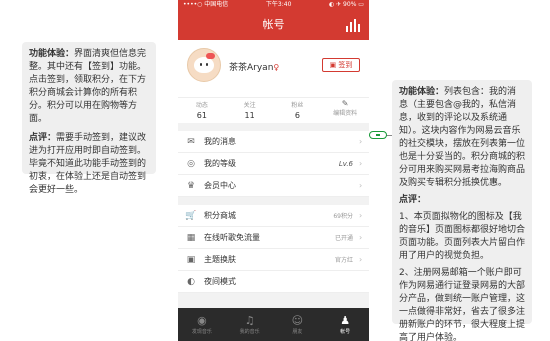 The height and width of the screenshot is (341, 550). What do you see at coordinates (250, 110) in the screenshot?
I see `stat-following: 关注 11` at bounding box center [250, 110].